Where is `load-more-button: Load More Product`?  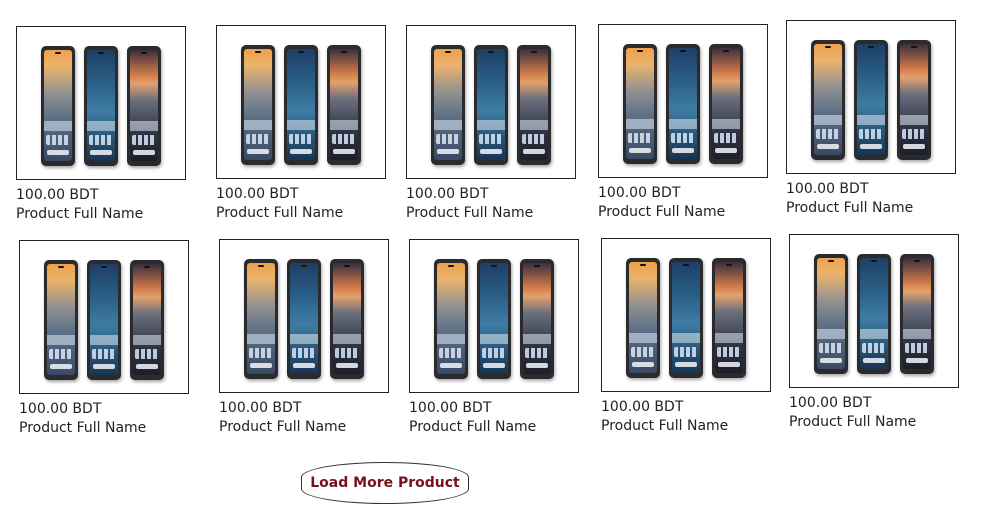 load-more-button: Load More Product is located at coordinates (385, 483).